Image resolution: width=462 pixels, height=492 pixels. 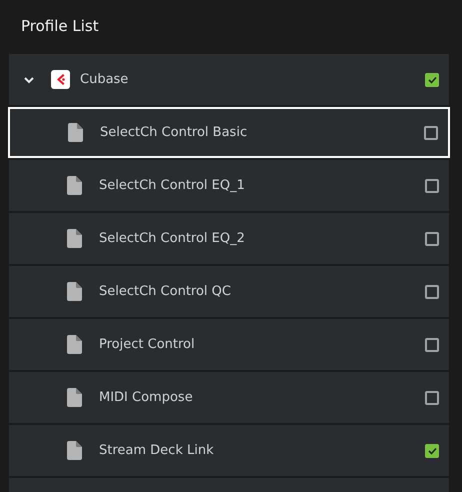 I want to click on profile-name: Project Control, so click(x=147, y=344).